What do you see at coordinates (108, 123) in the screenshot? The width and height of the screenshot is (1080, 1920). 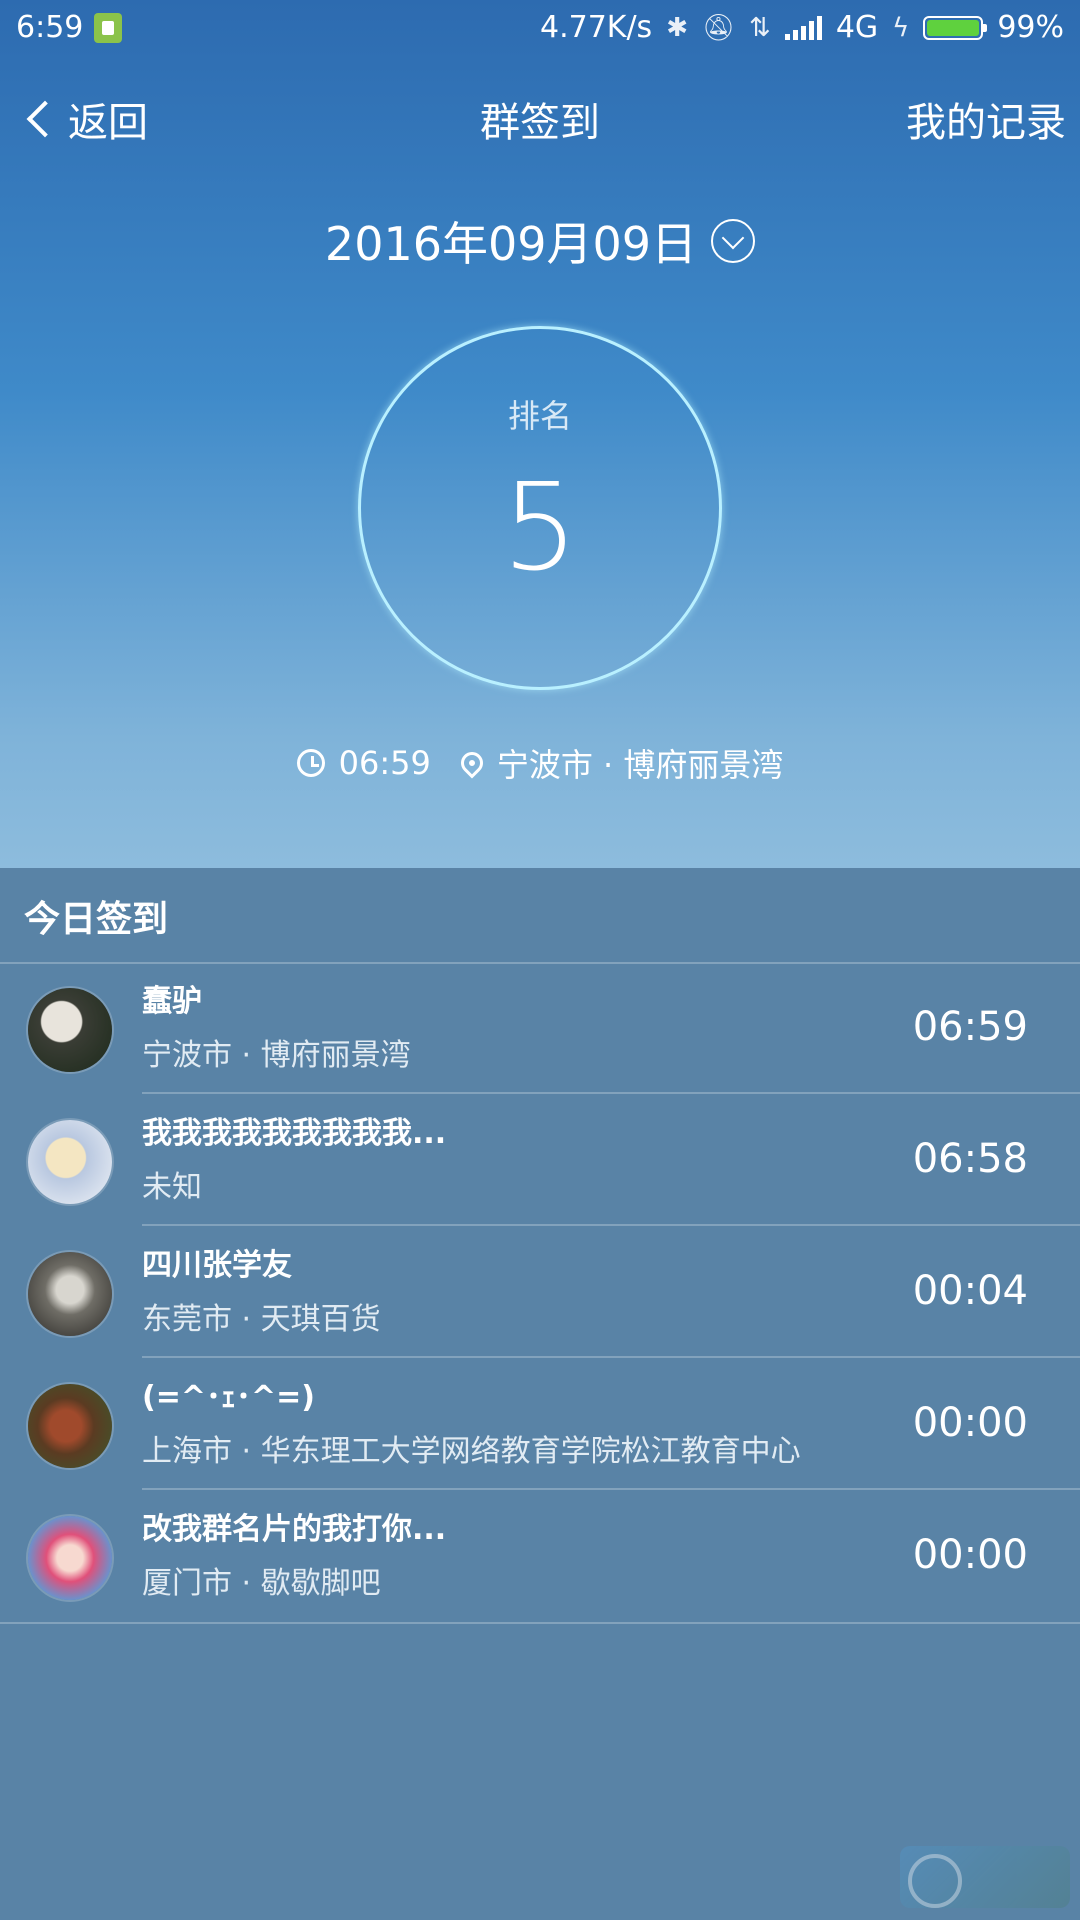 I see `back-label: 返回` at bounding box center [108, 123].